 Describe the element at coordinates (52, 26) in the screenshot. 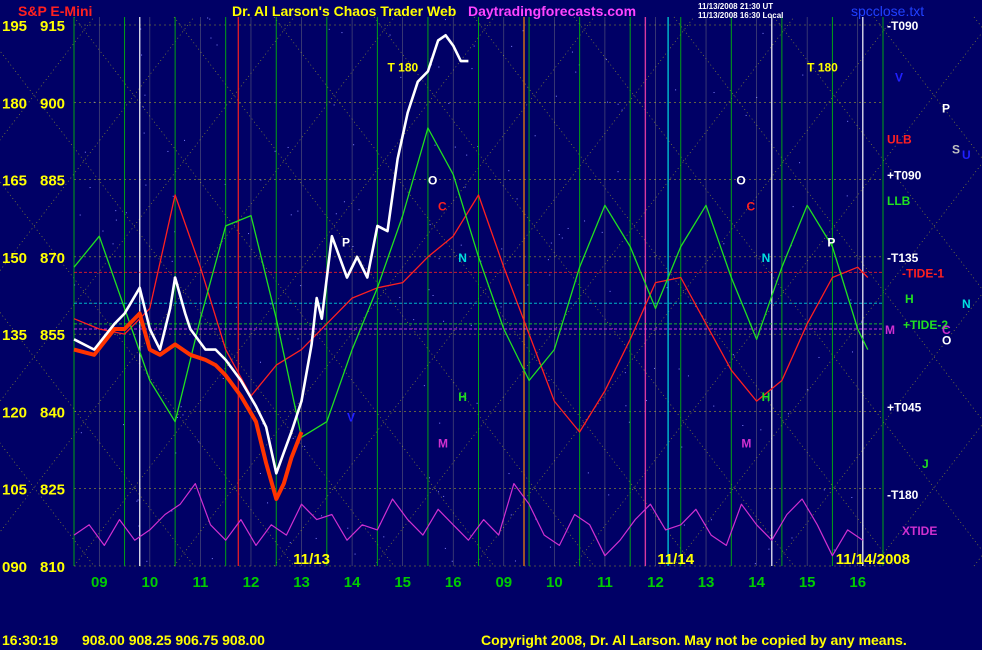

I see `y-right-tick-label: 915` at that location.